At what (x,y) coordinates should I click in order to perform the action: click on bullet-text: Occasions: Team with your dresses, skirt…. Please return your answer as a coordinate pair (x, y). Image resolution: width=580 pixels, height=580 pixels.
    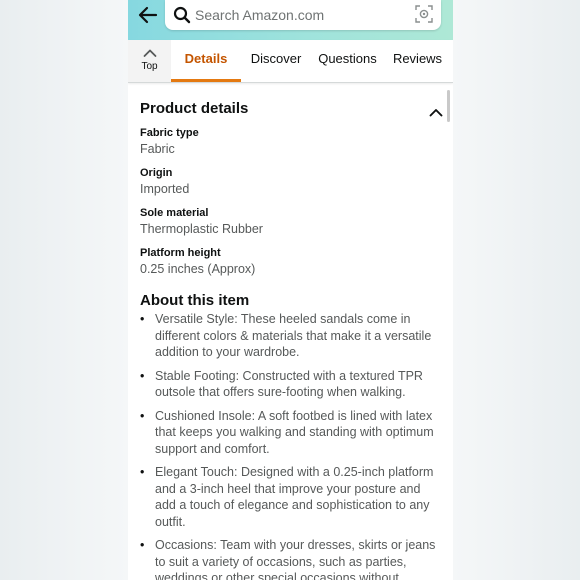
    Looking at the image, I should click on (295, 559).